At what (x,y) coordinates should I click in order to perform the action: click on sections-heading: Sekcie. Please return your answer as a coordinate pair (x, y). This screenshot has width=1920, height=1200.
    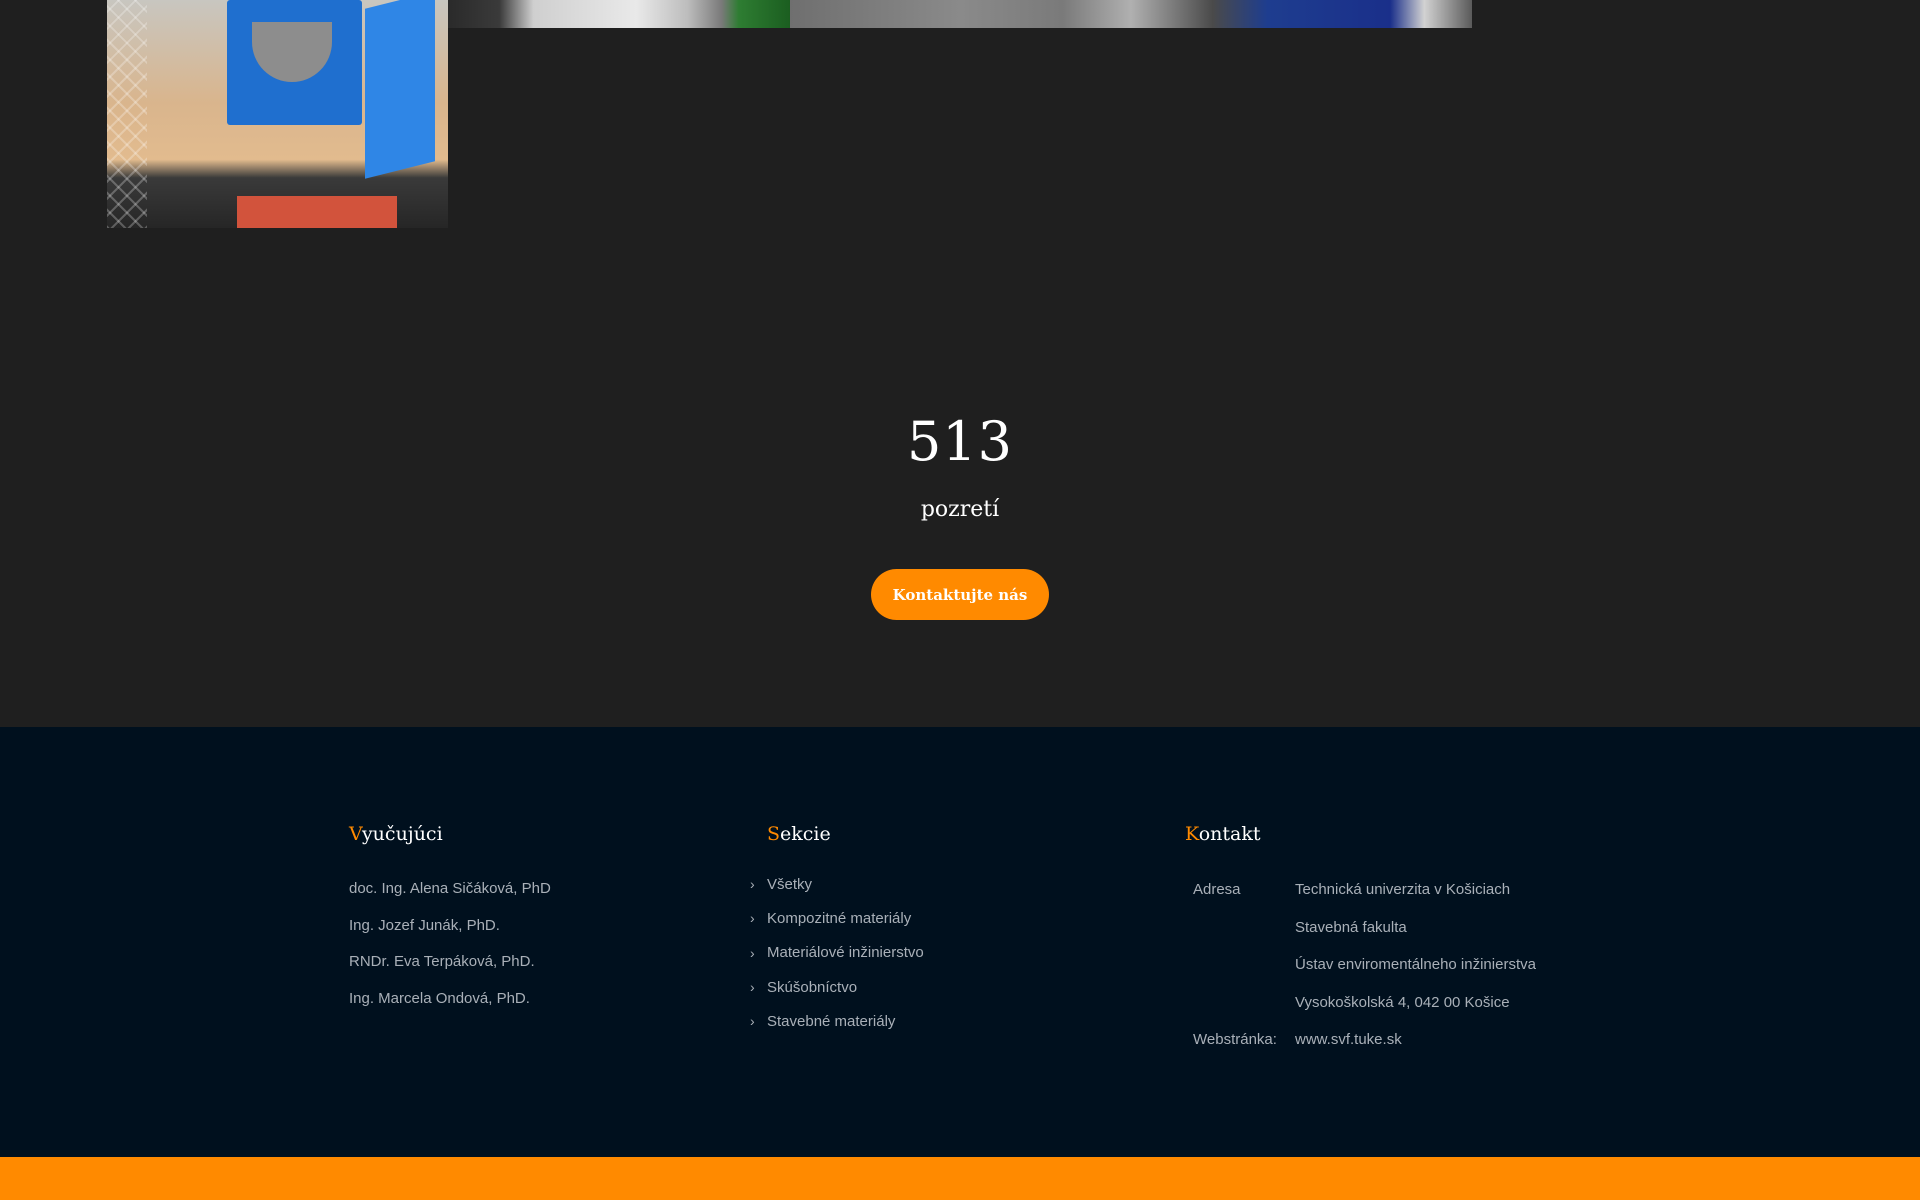
    Looking at the image, I should click on (799, 834).